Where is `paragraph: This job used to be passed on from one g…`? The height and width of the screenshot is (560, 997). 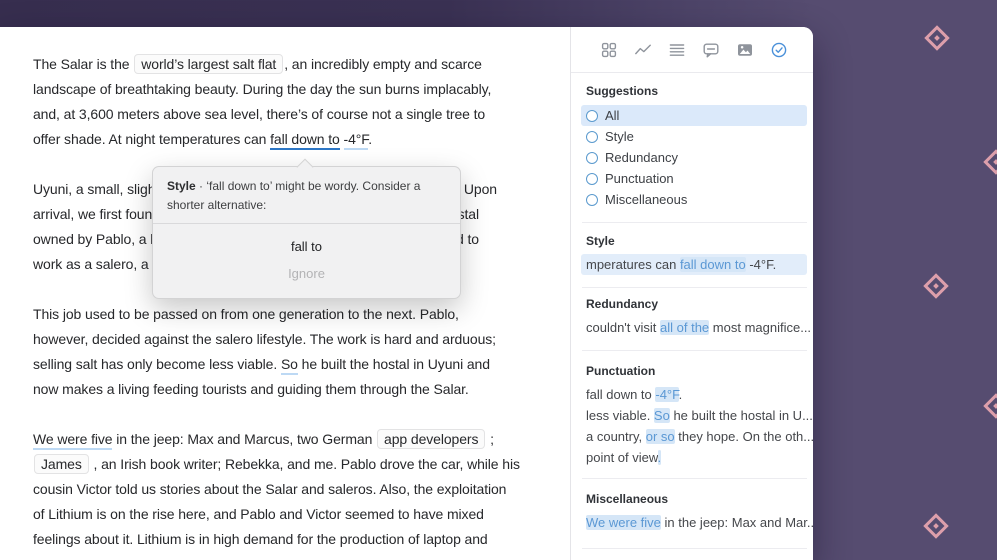 paragraph: This job used to be passed on from one g… is located at coordinates (270, 352).